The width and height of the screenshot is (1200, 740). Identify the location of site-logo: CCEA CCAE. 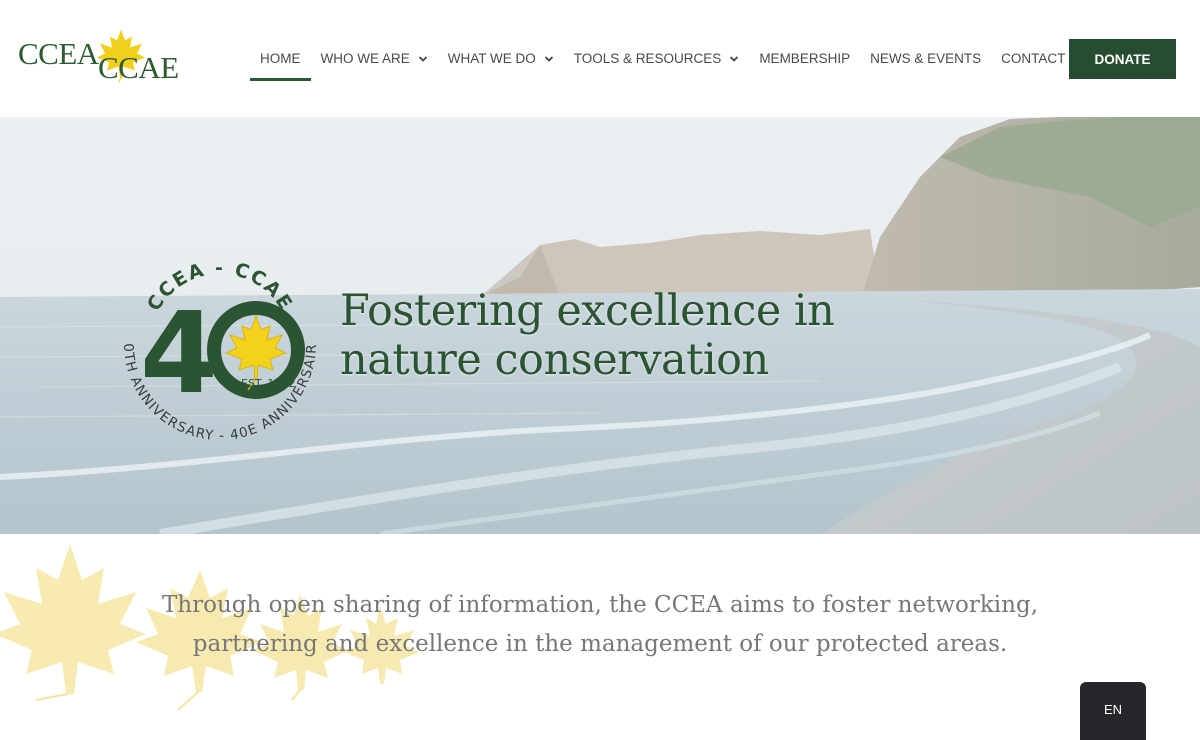
(103, 56).